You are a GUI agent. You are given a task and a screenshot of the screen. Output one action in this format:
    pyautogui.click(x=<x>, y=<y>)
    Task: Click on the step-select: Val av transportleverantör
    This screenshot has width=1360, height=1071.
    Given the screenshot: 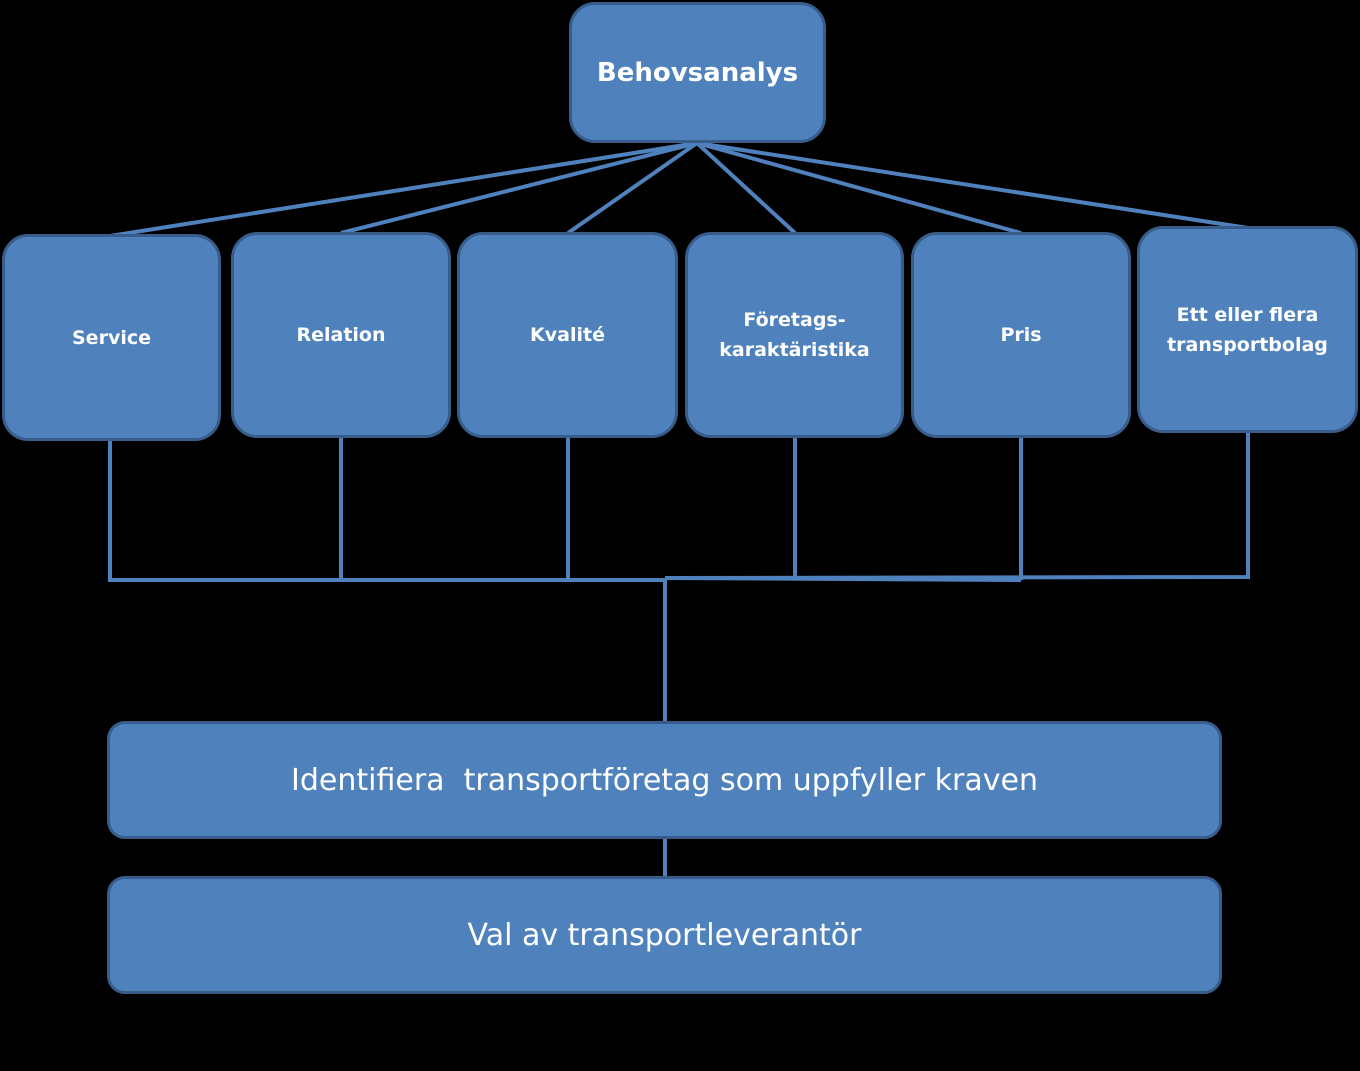 What is the action you would take?
    pyautogui.click(x=664, y=935)
    